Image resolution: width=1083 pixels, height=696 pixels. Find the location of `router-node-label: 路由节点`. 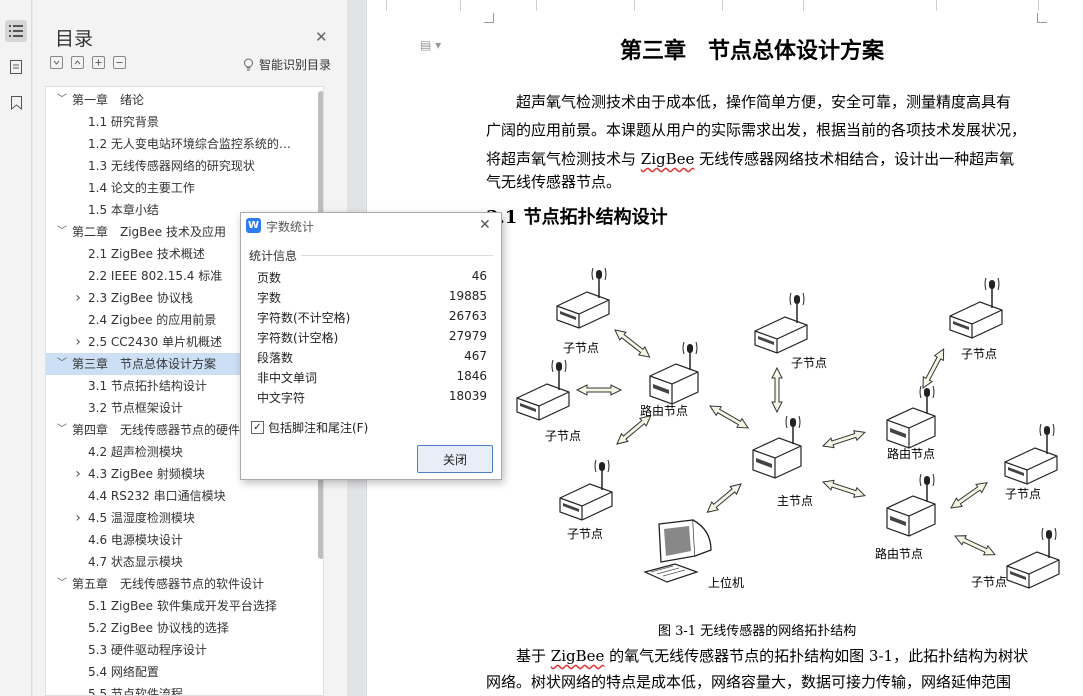

router-node-label: 路由节点 is located at coordinates (911, 453).